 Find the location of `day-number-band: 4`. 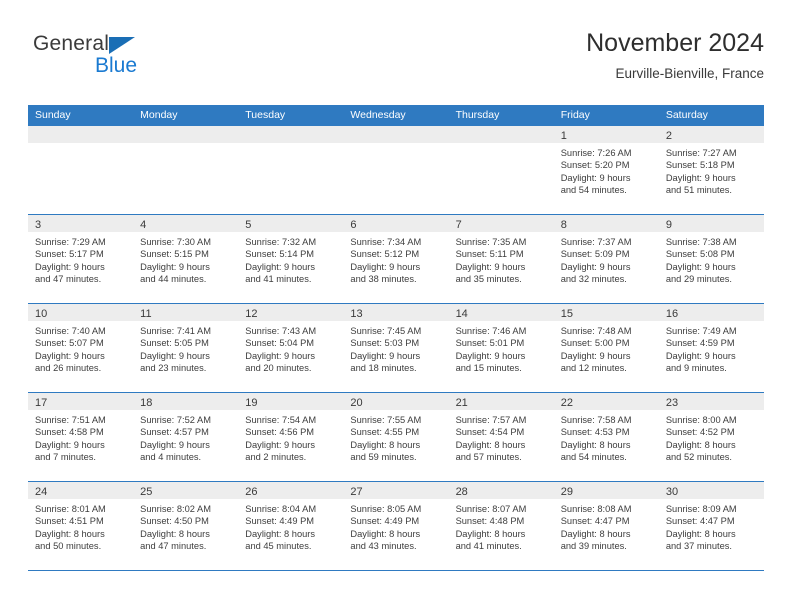

day-number-band: 4 is located at coordinates (186, 223).